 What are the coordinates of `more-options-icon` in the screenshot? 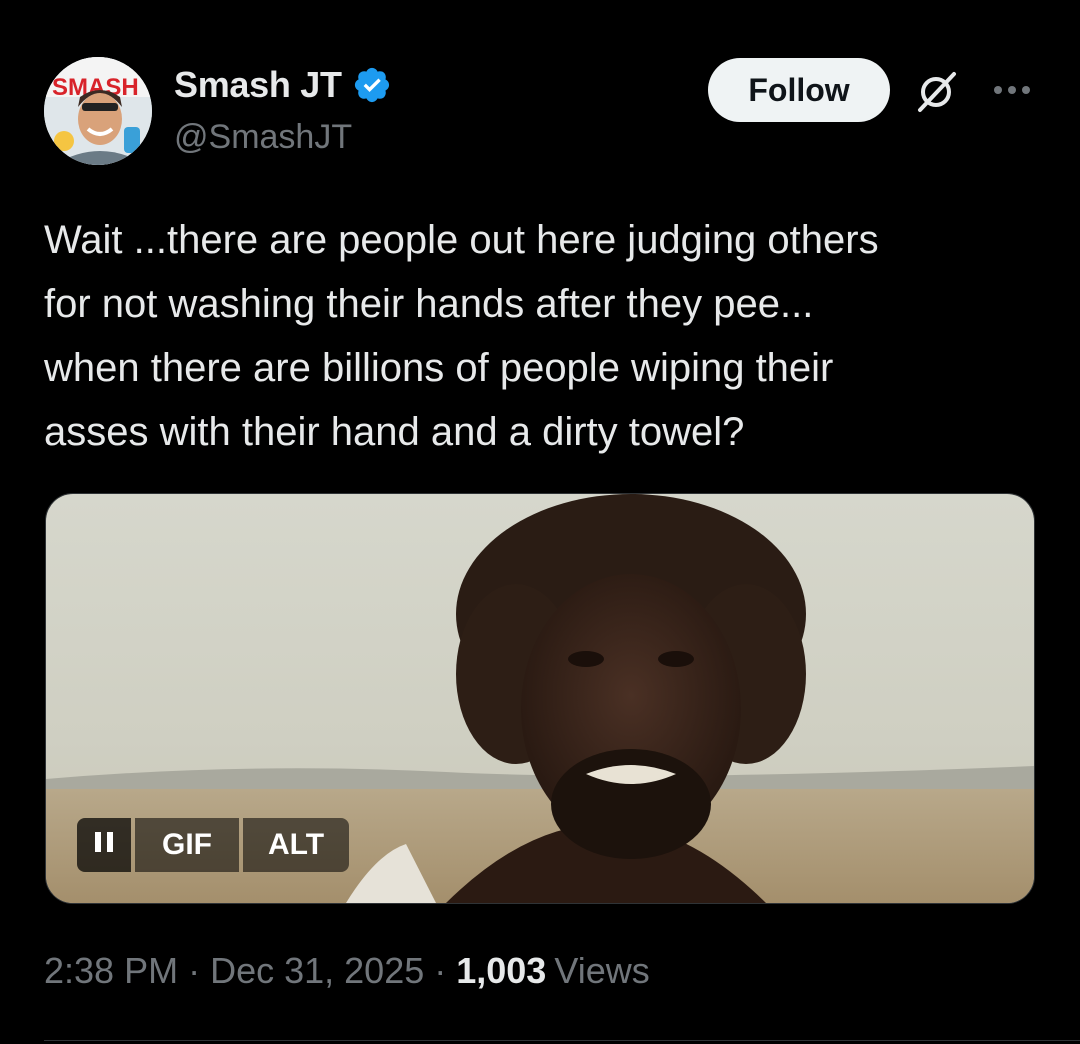 It's located at (1012, 90).